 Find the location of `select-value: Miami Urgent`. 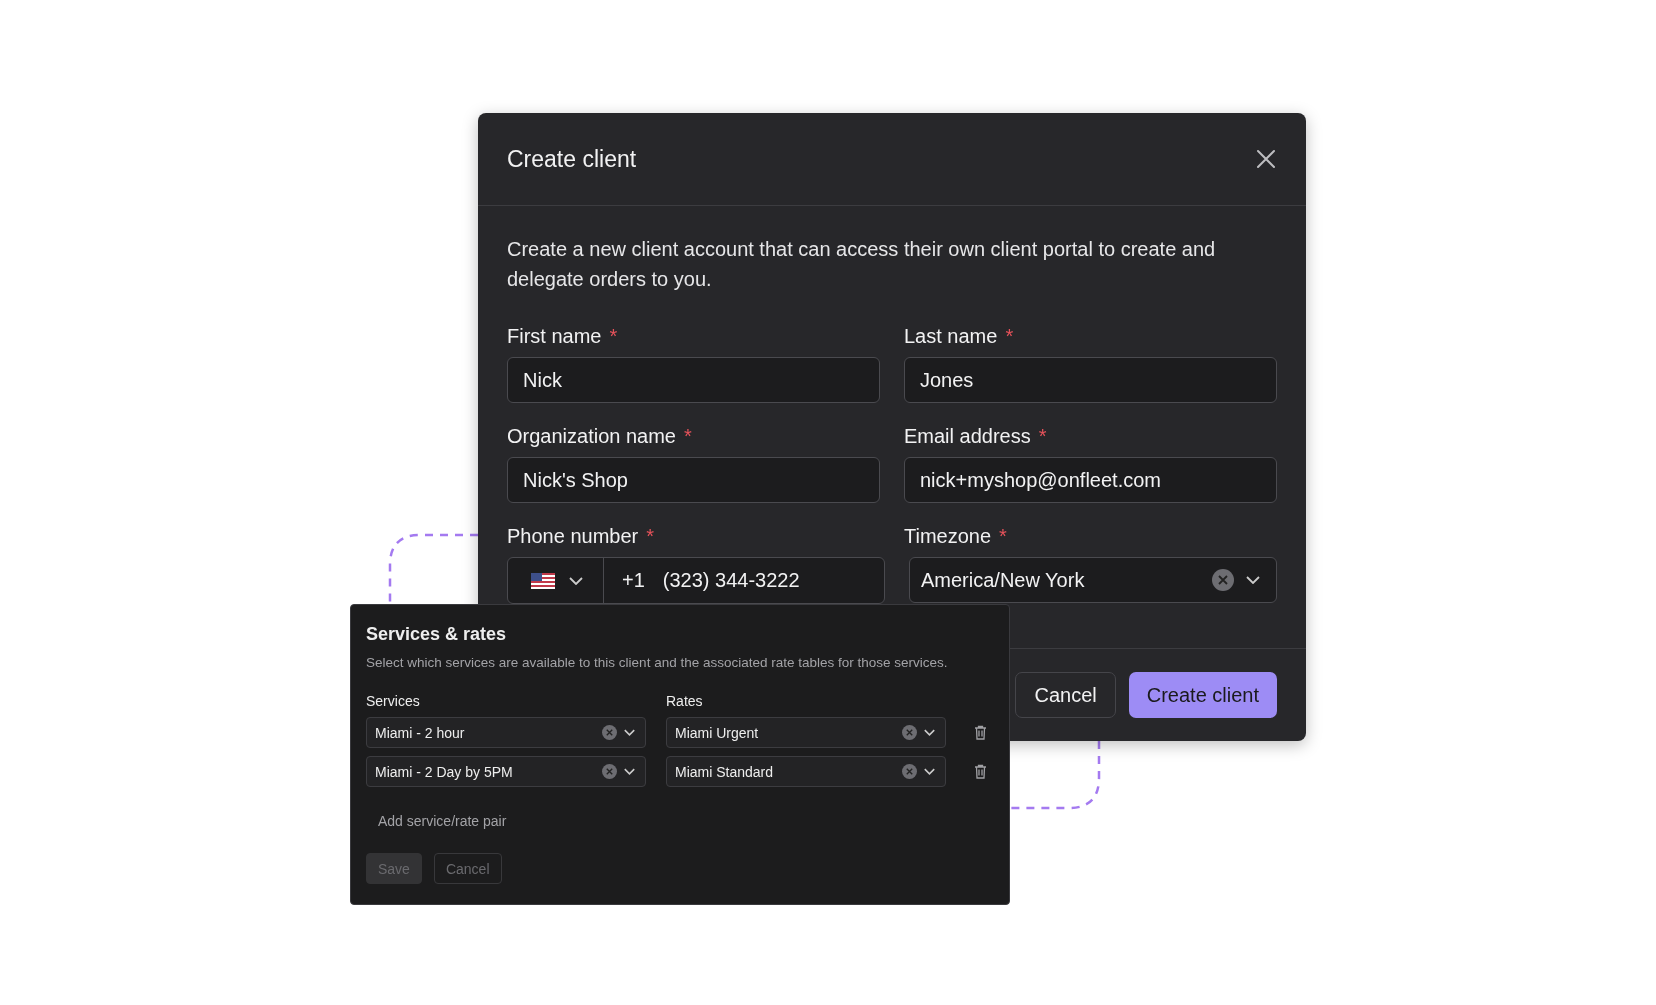

select-value: Miami Urgent is located at coordinates (717, 732).